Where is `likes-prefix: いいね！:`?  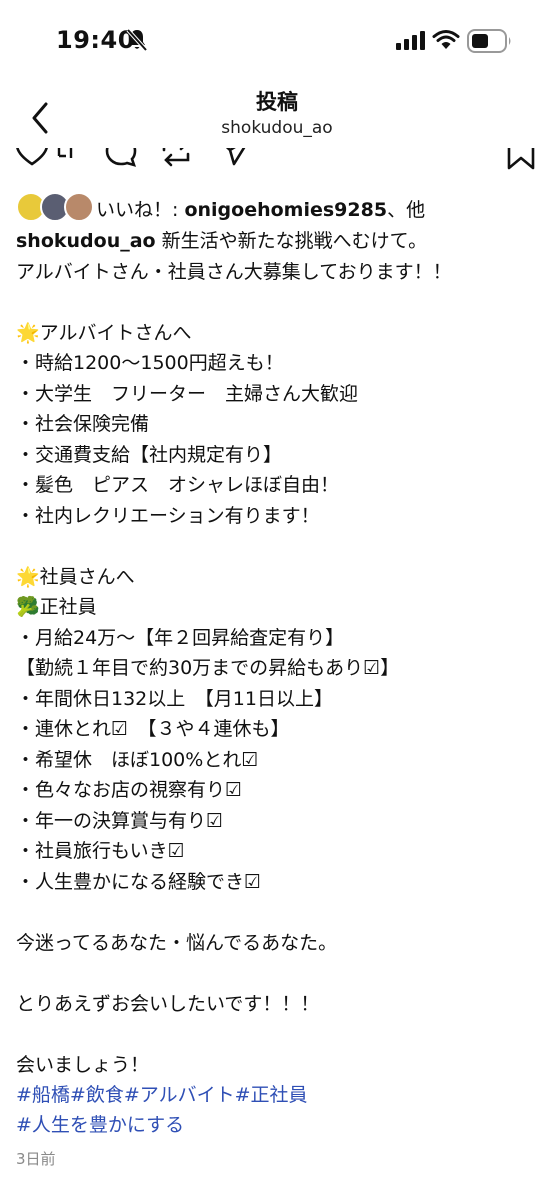
likes-prefix: いいね！: is located at coordinates (140, 210).